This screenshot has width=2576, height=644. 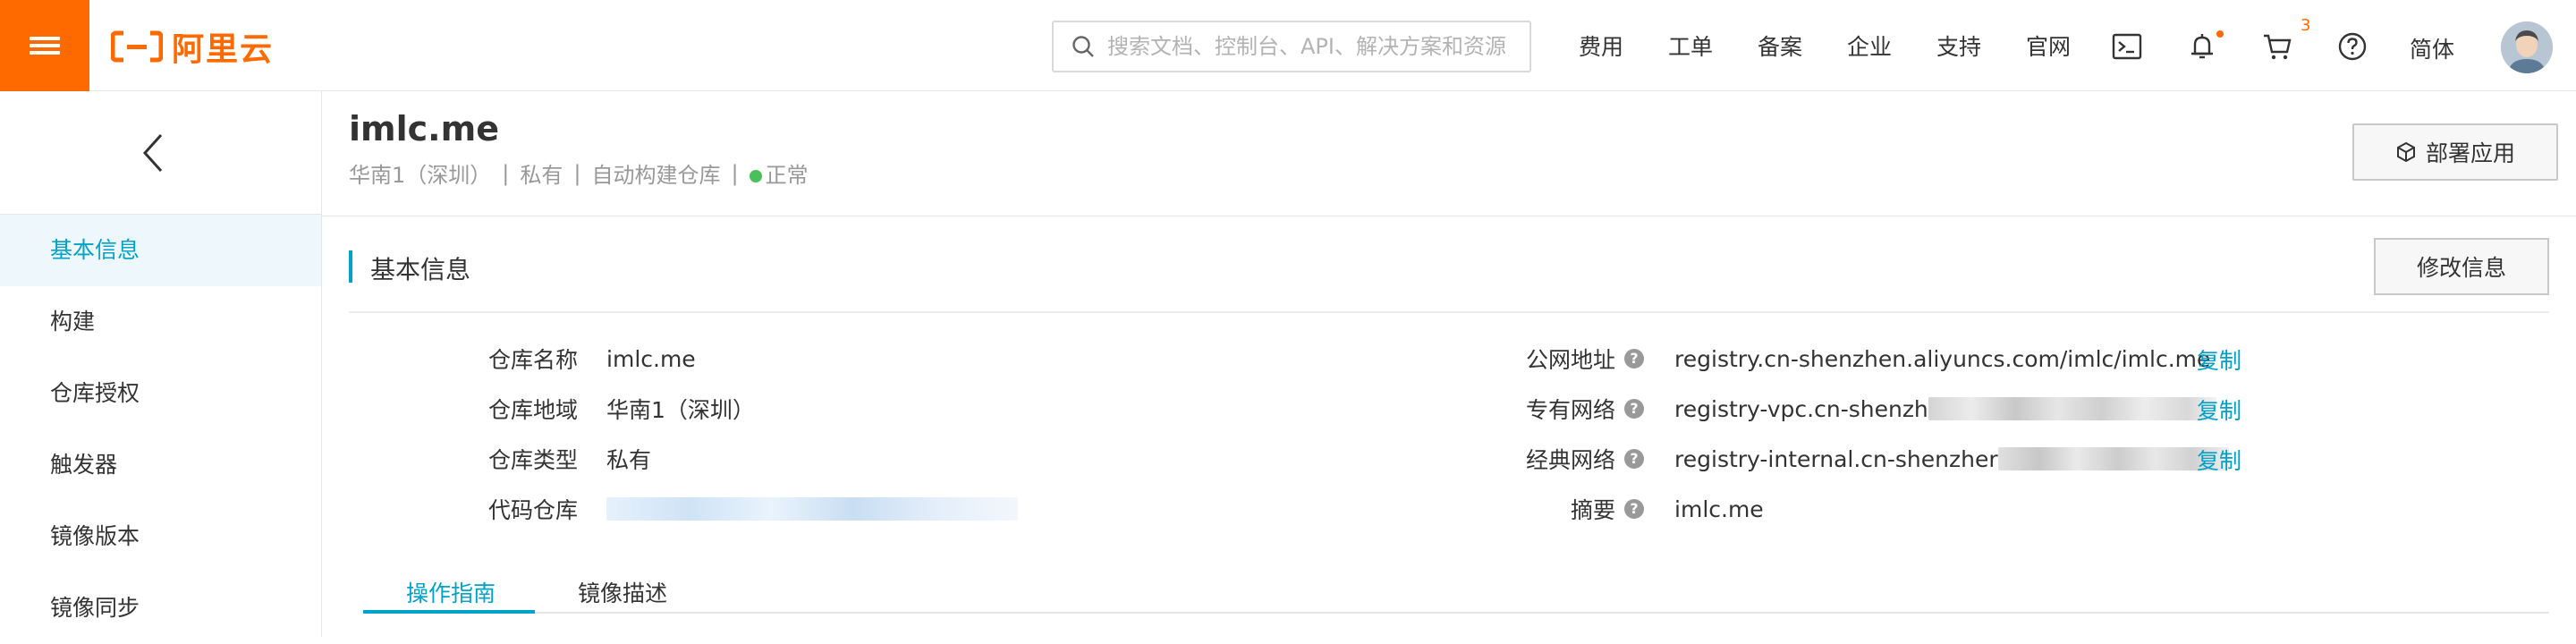 What do you see at coordinates (1780, 46) in the screenshot?
I see `nav-icp: 备案` at bounding box center [1780, 46].